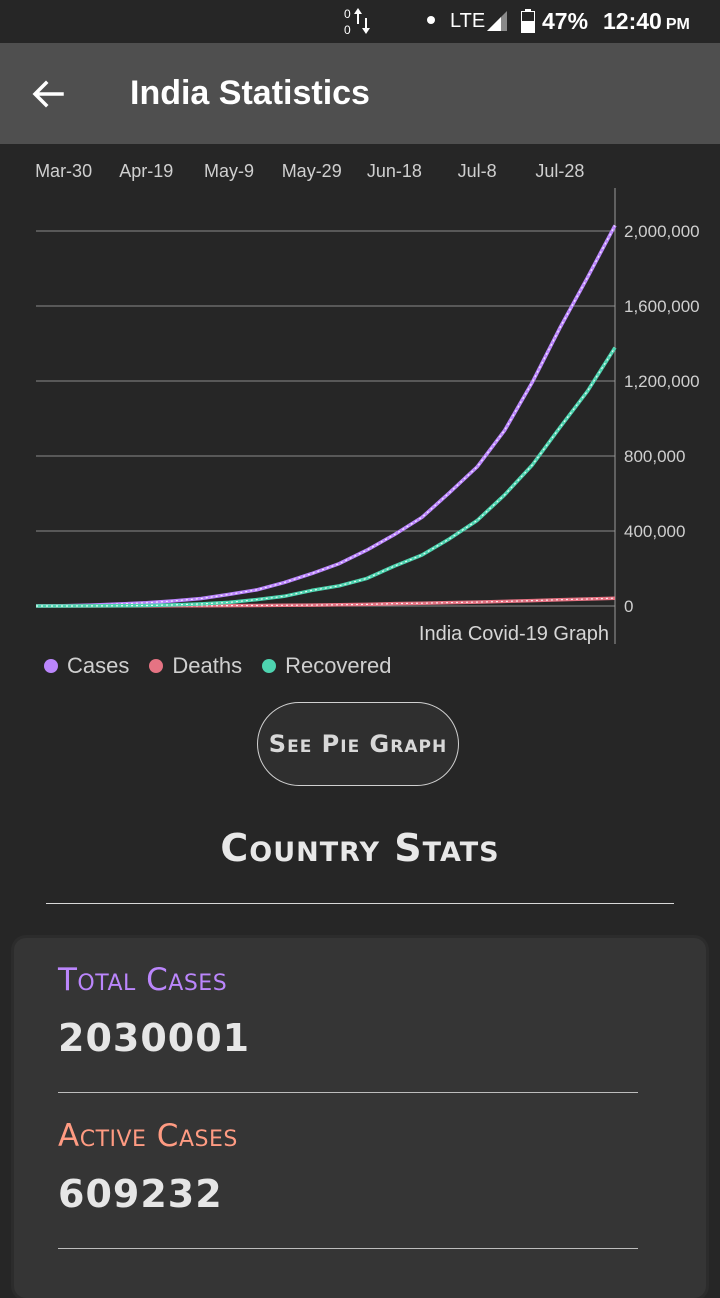 Image resolution: width=720 pixels, height=1298 pixels. Describe the element at coordinates (677, 24) in the screenshot. I see `clock-ampm: PM` at that location.